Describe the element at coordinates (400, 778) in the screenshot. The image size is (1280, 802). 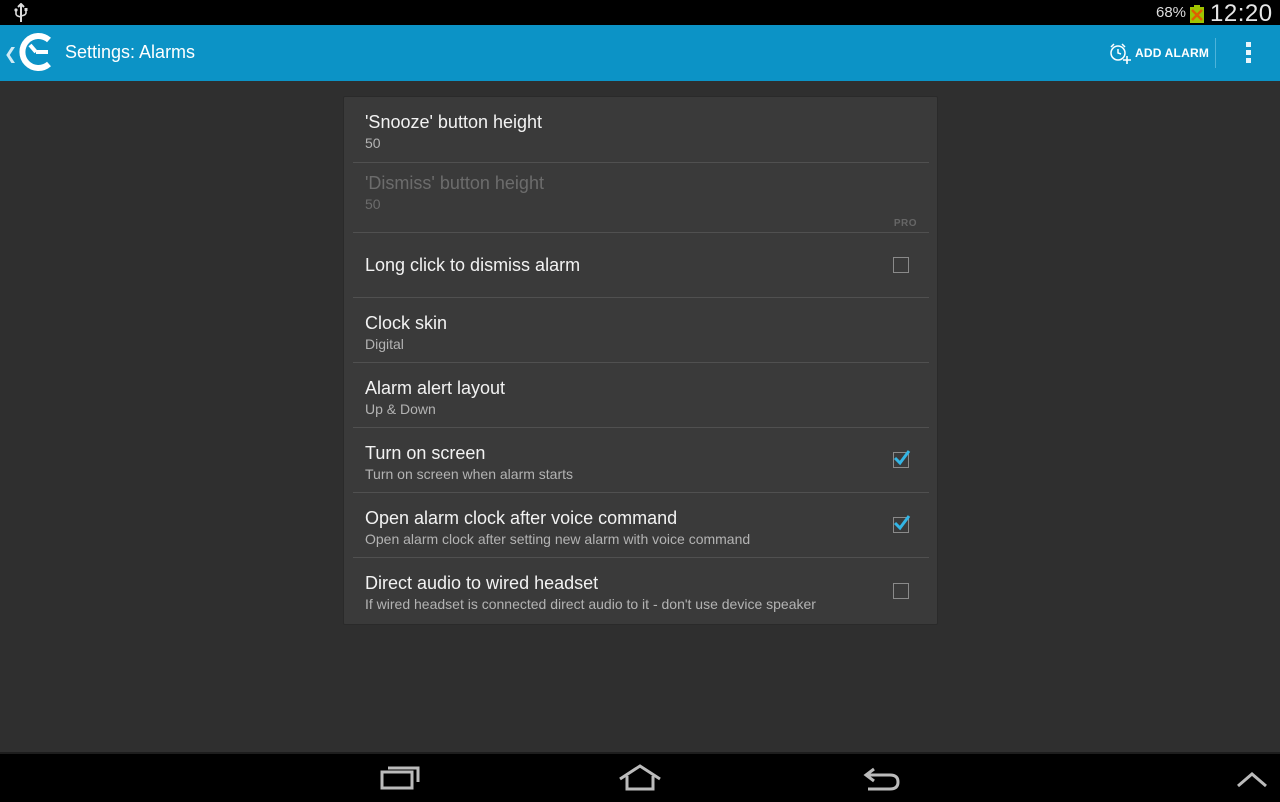
I see `recent-apps-icon` at that location.